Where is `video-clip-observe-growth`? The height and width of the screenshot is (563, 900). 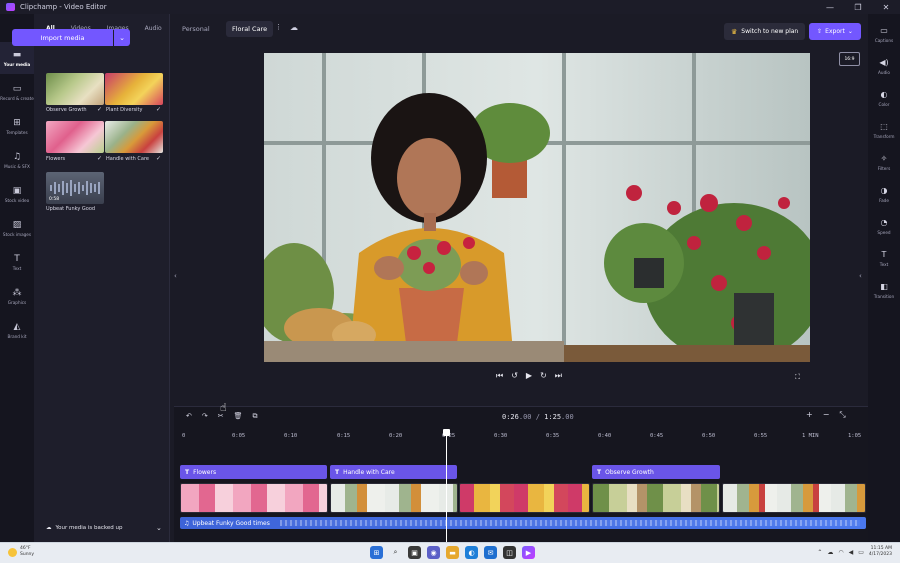 video-clip-observe-growth is located at coordinates (656, 498).